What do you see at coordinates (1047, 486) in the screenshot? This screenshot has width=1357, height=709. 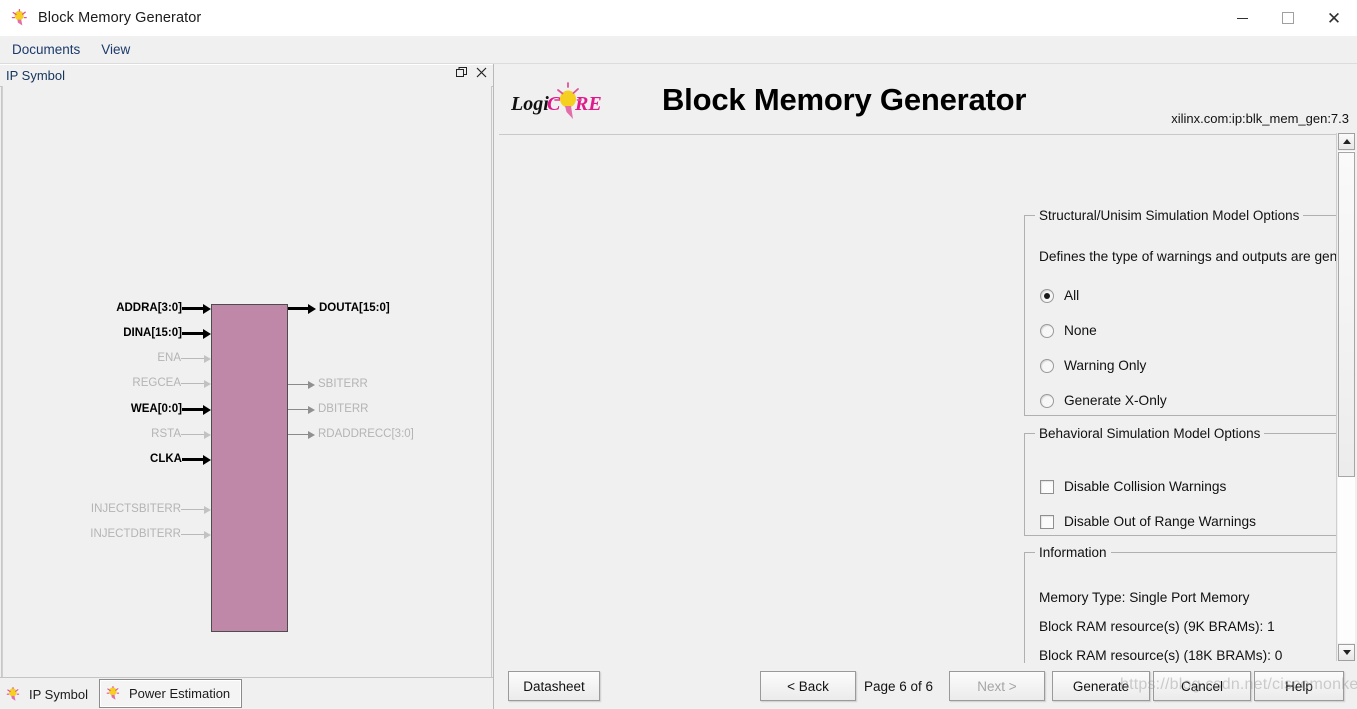 I see `checkbox-icon` at bounding box center [1047, 486].